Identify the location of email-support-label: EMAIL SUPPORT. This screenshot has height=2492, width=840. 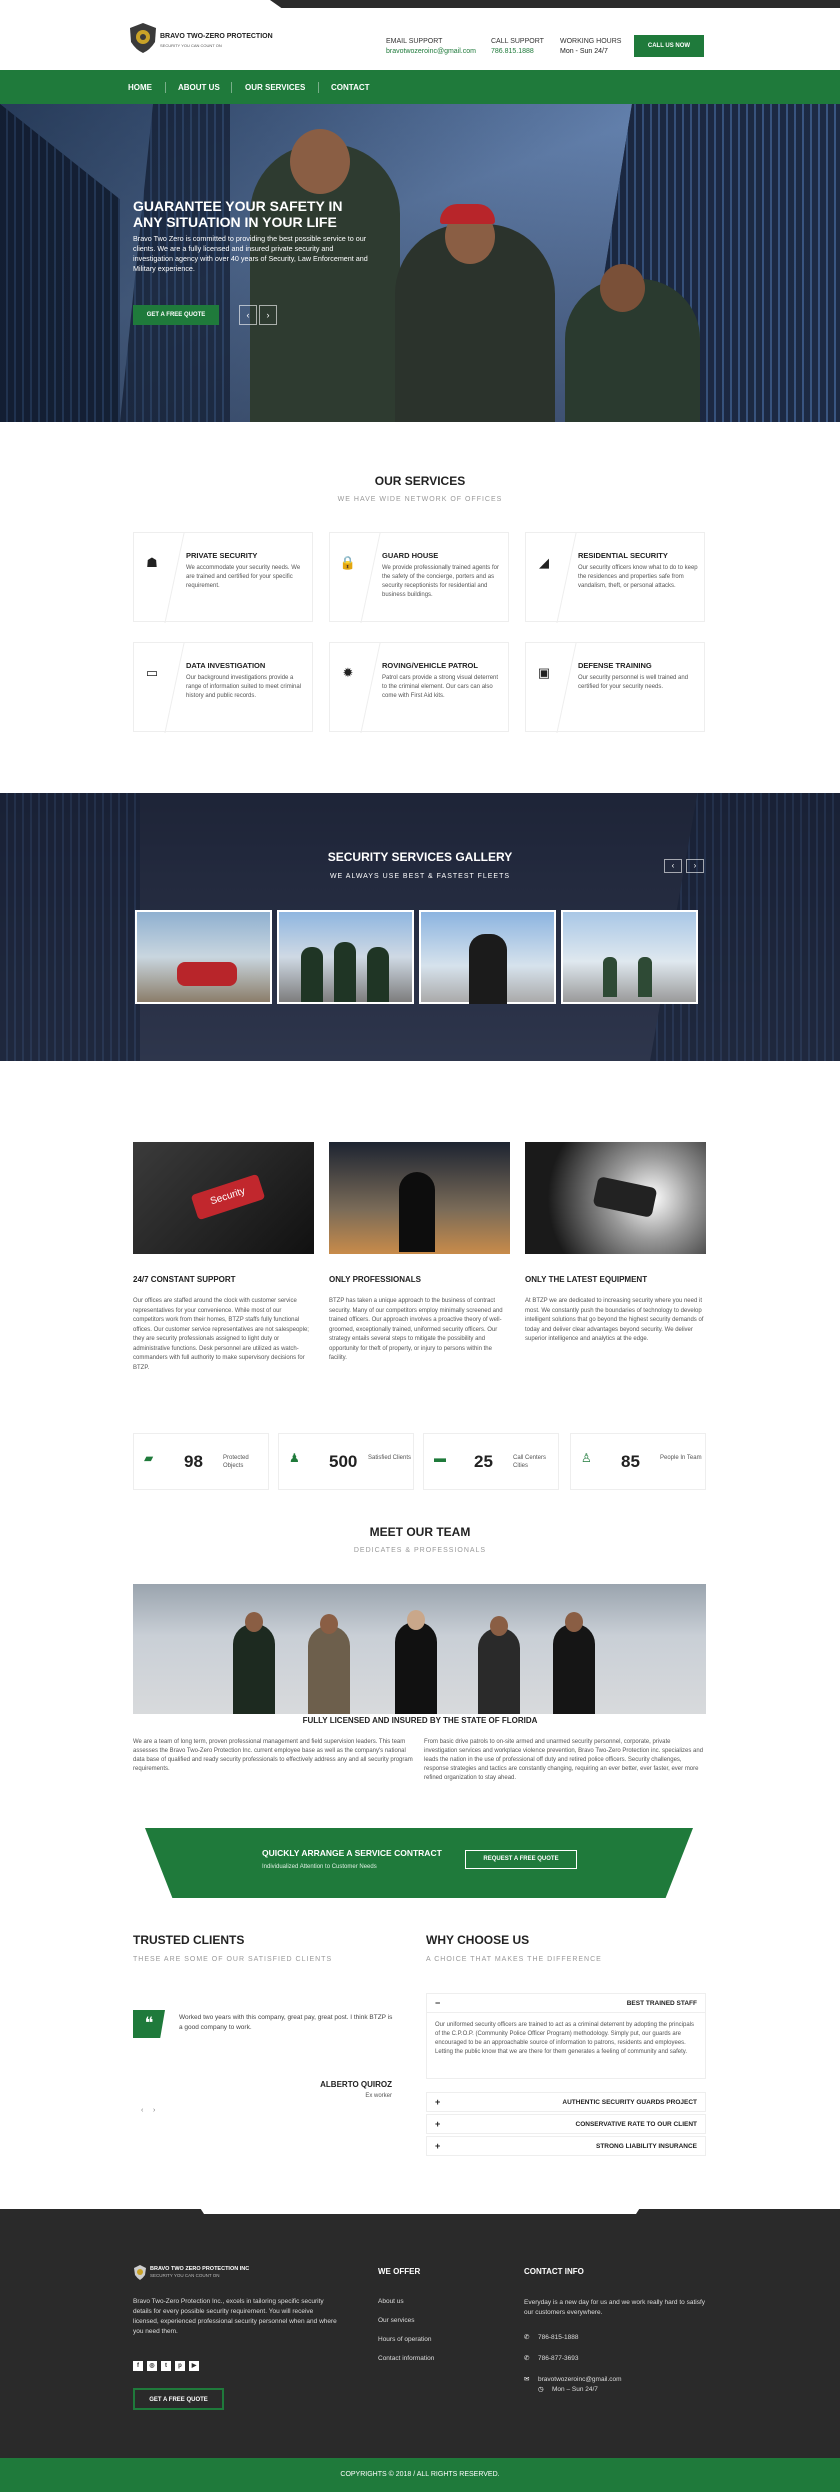
(414, 41).